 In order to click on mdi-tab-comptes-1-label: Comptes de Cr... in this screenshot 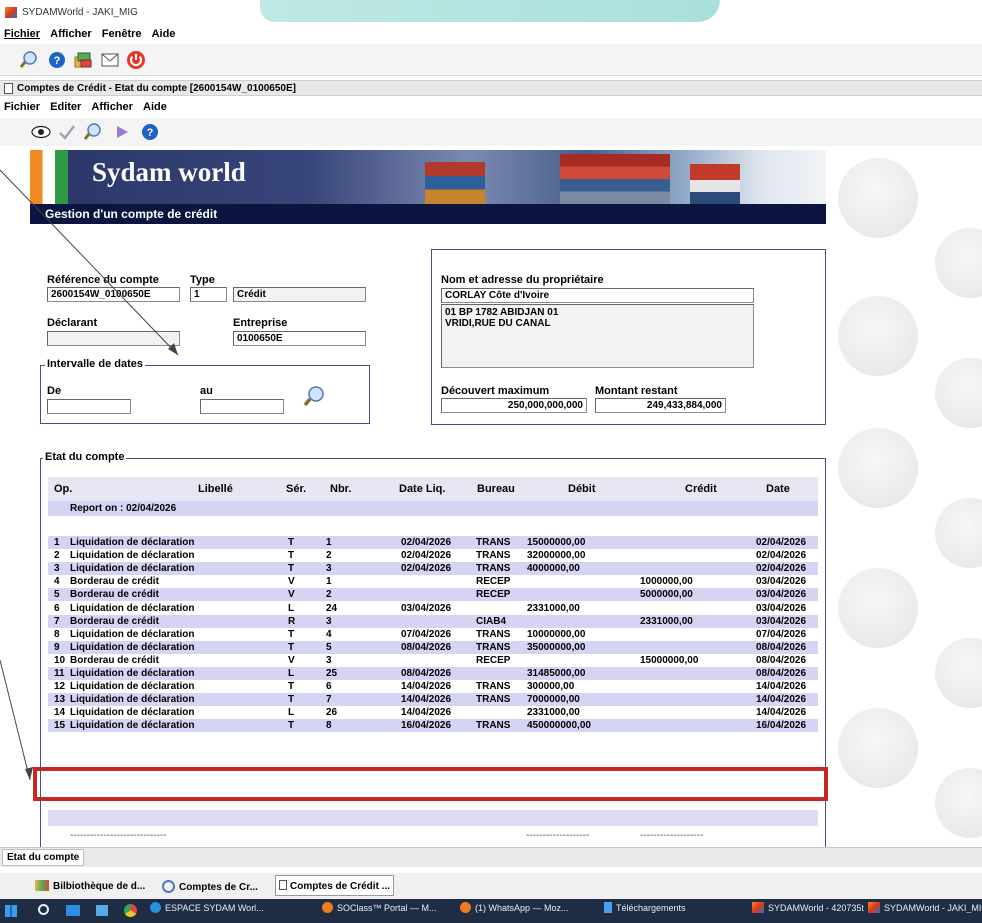, I will do `click(218, 887)`.